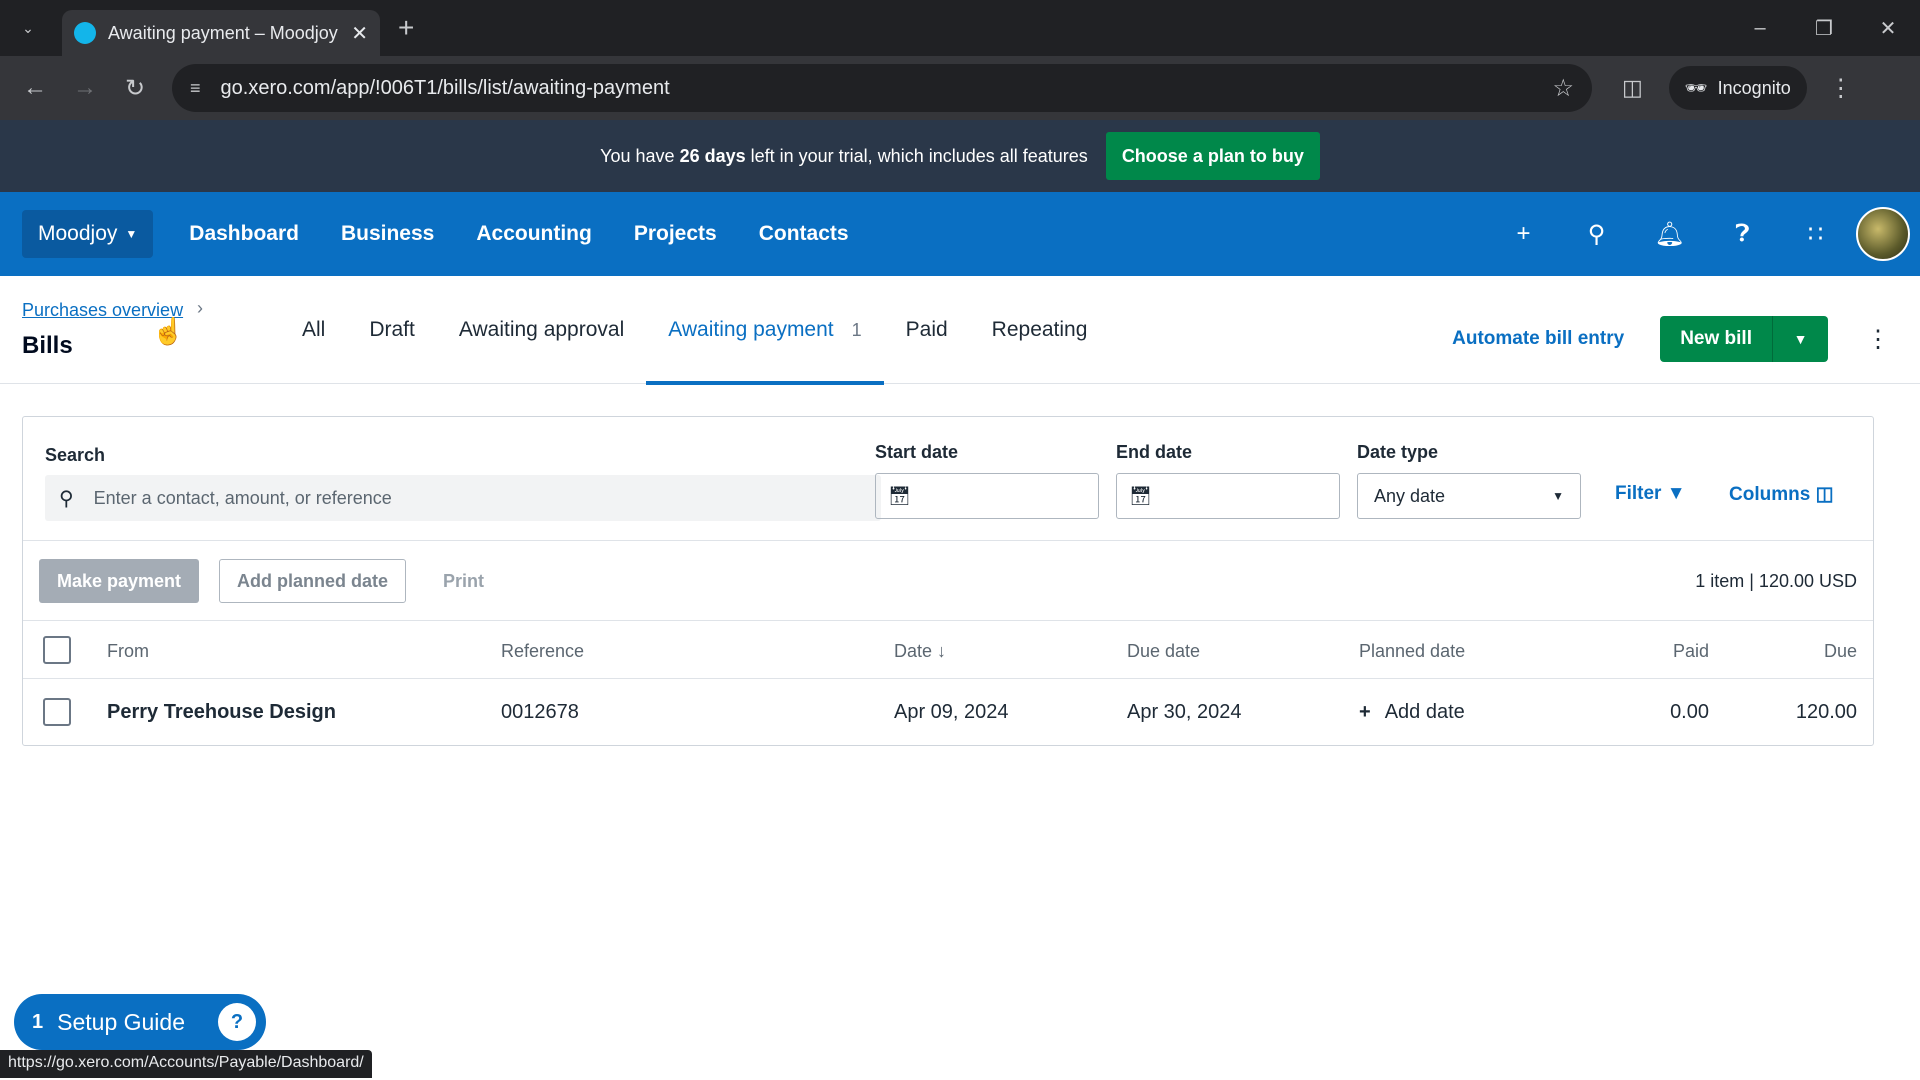  I want to click on col-due: Due, so click(1840, 651).